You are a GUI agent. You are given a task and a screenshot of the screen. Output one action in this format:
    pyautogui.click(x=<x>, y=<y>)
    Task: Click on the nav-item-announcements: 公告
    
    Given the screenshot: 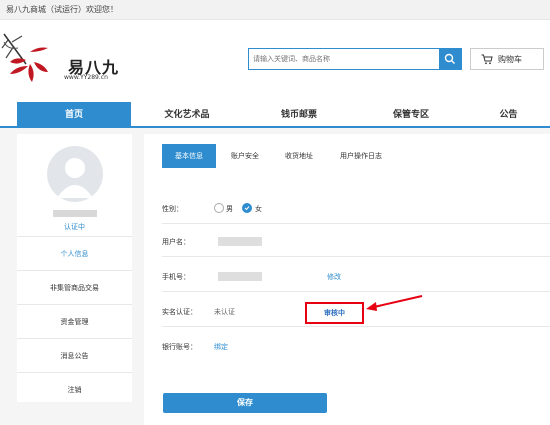 What is the action you would take?
    pyautogui.click(x=508, y=115)
    